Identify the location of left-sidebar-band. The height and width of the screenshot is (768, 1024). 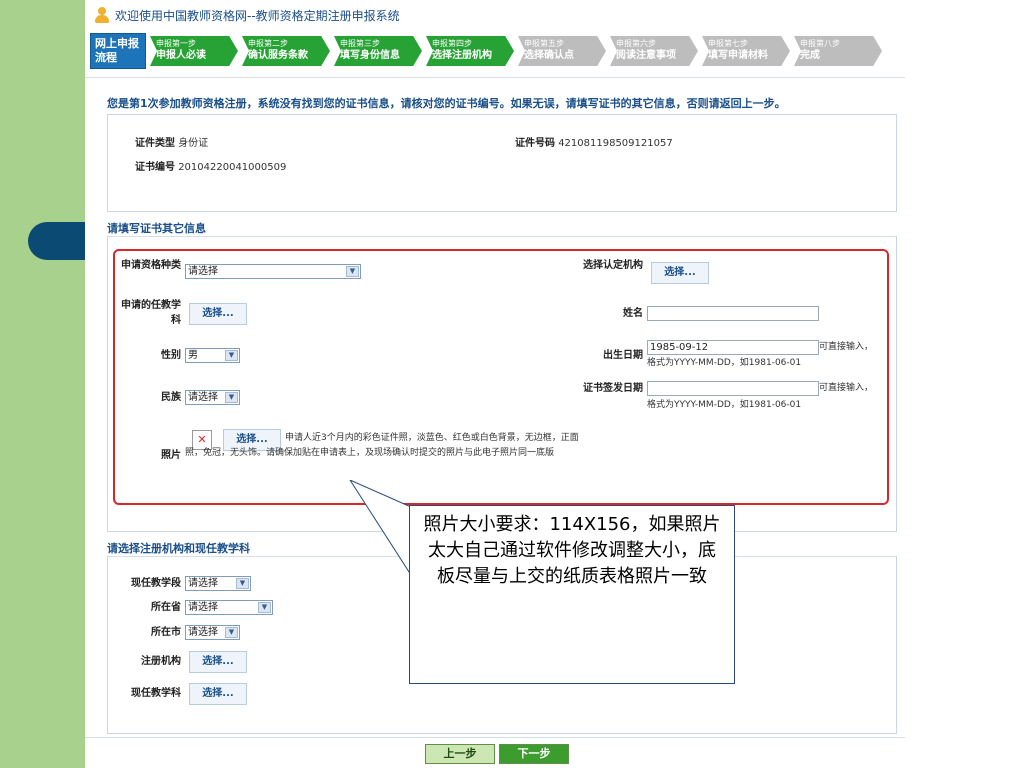
(42, 384).